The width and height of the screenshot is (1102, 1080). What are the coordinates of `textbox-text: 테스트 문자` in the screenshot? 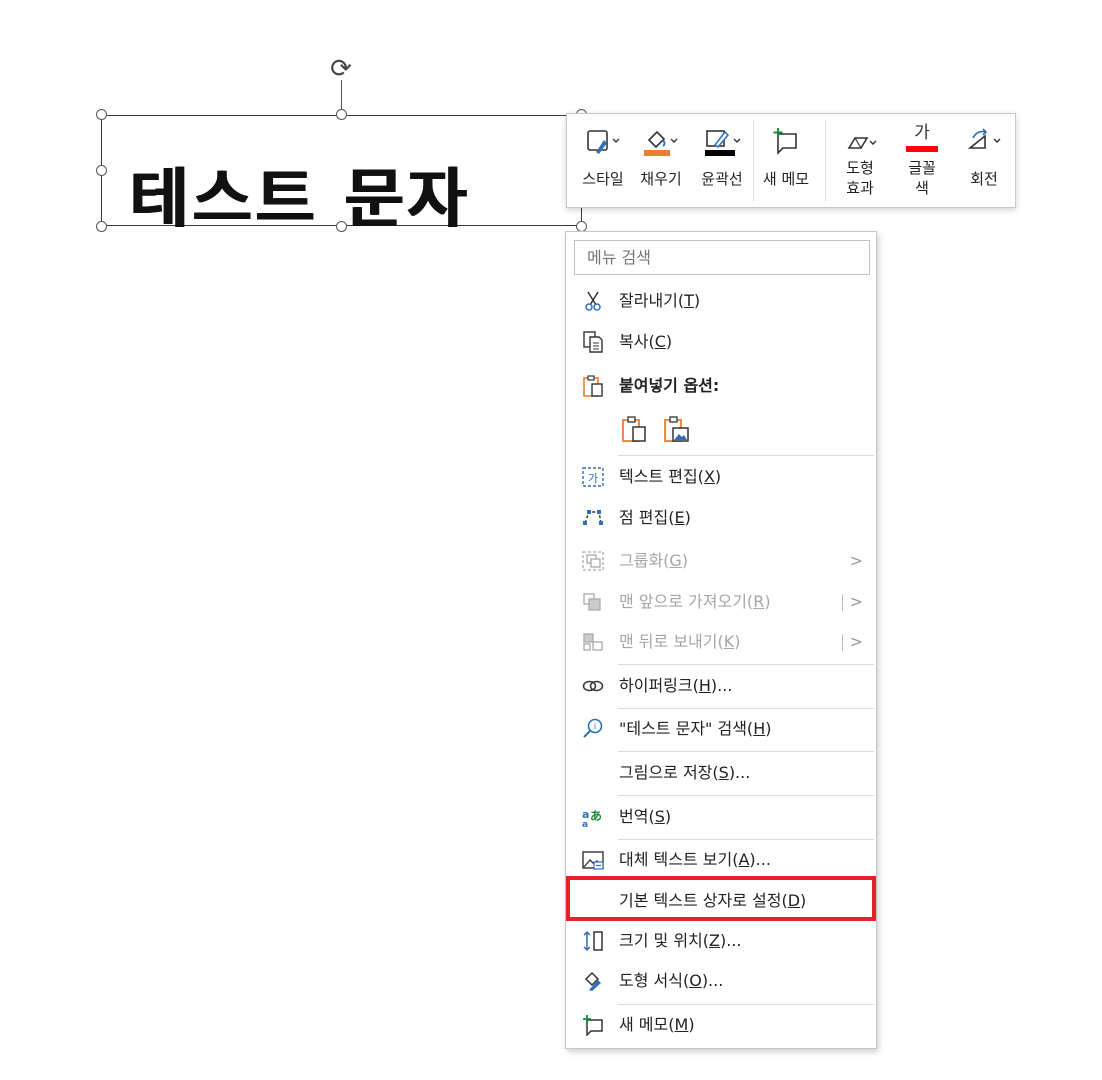 It's located at (350, 200).